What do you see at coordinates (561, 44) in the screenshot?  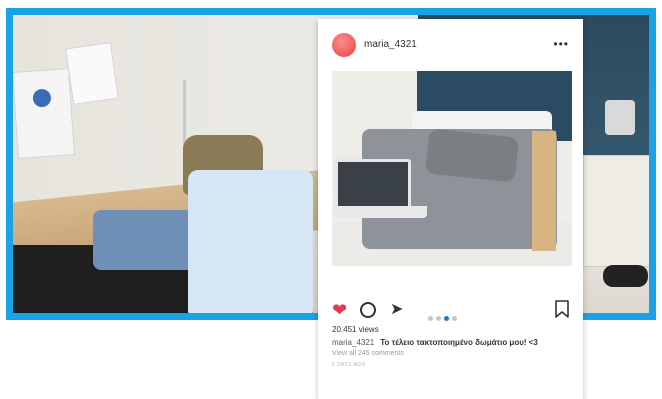 I see `more-icon: •••` at bounding box center [561, 44].